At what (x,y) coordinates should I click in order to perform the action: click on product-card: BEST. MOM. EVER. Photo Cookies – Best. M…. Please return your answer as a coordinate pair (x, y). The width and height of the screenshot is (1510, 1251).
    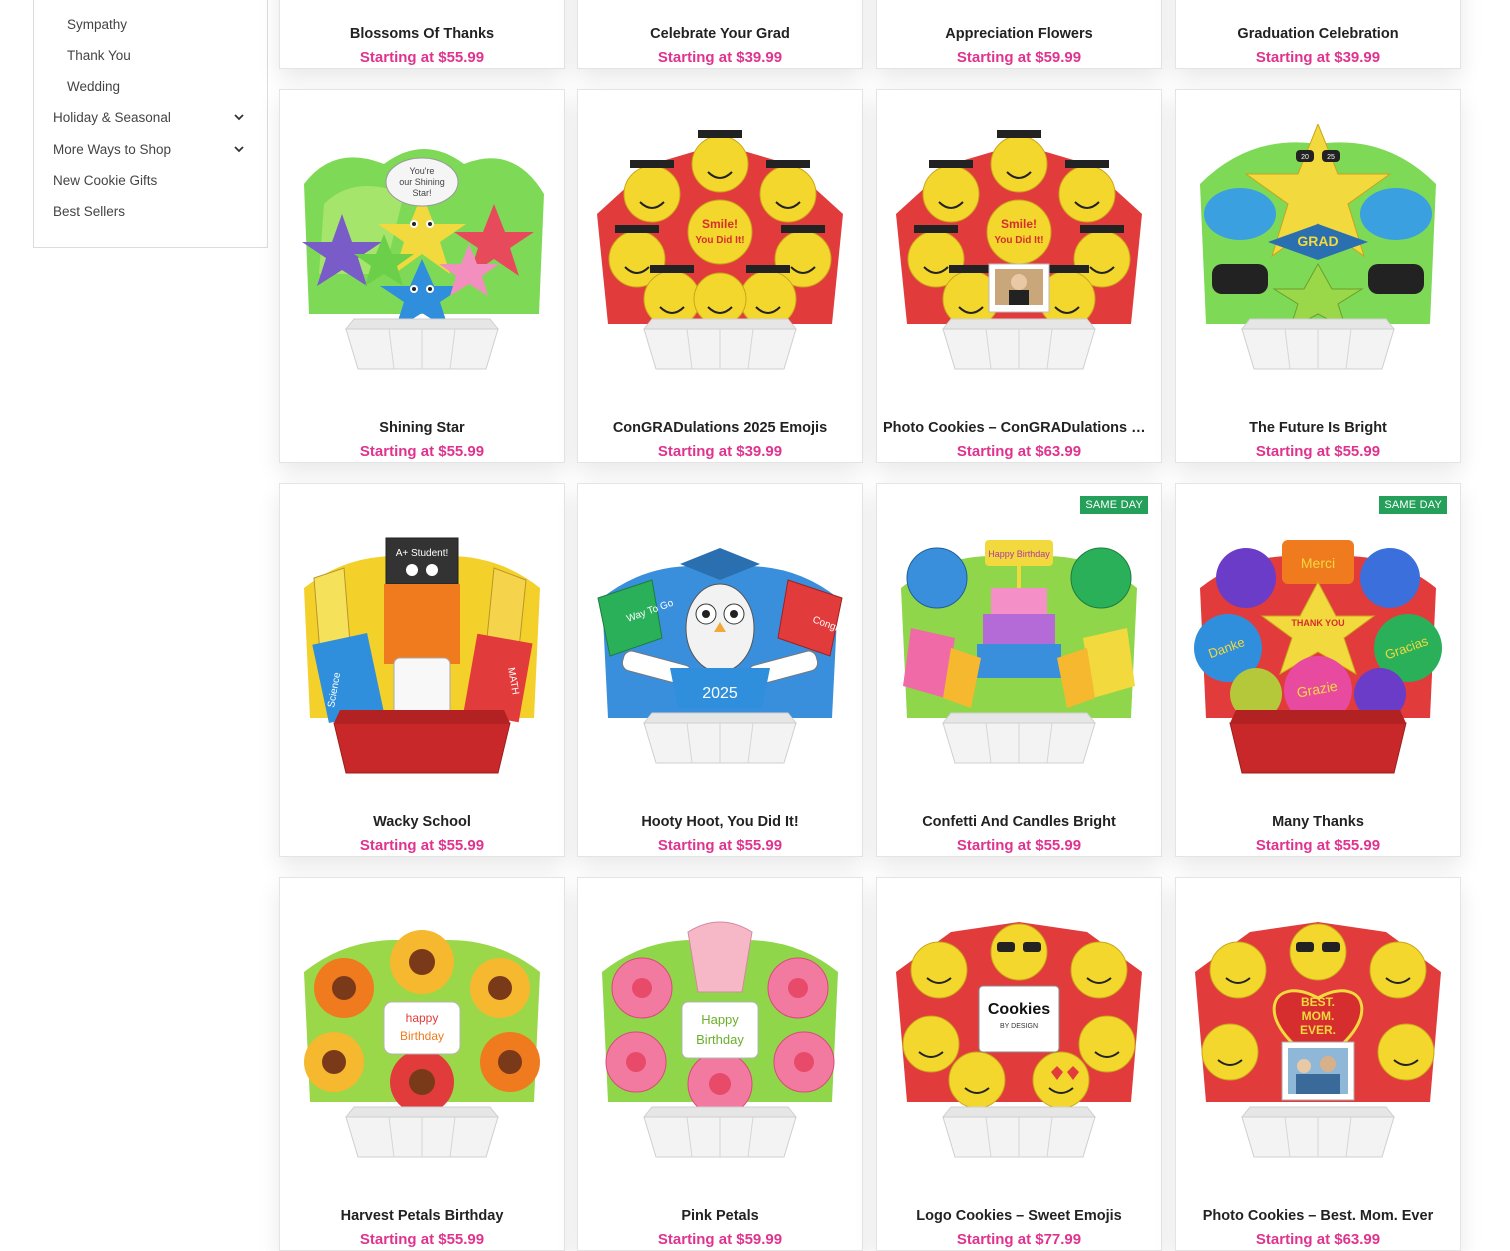
    Looking at the image, I should click on (1318, 1064).